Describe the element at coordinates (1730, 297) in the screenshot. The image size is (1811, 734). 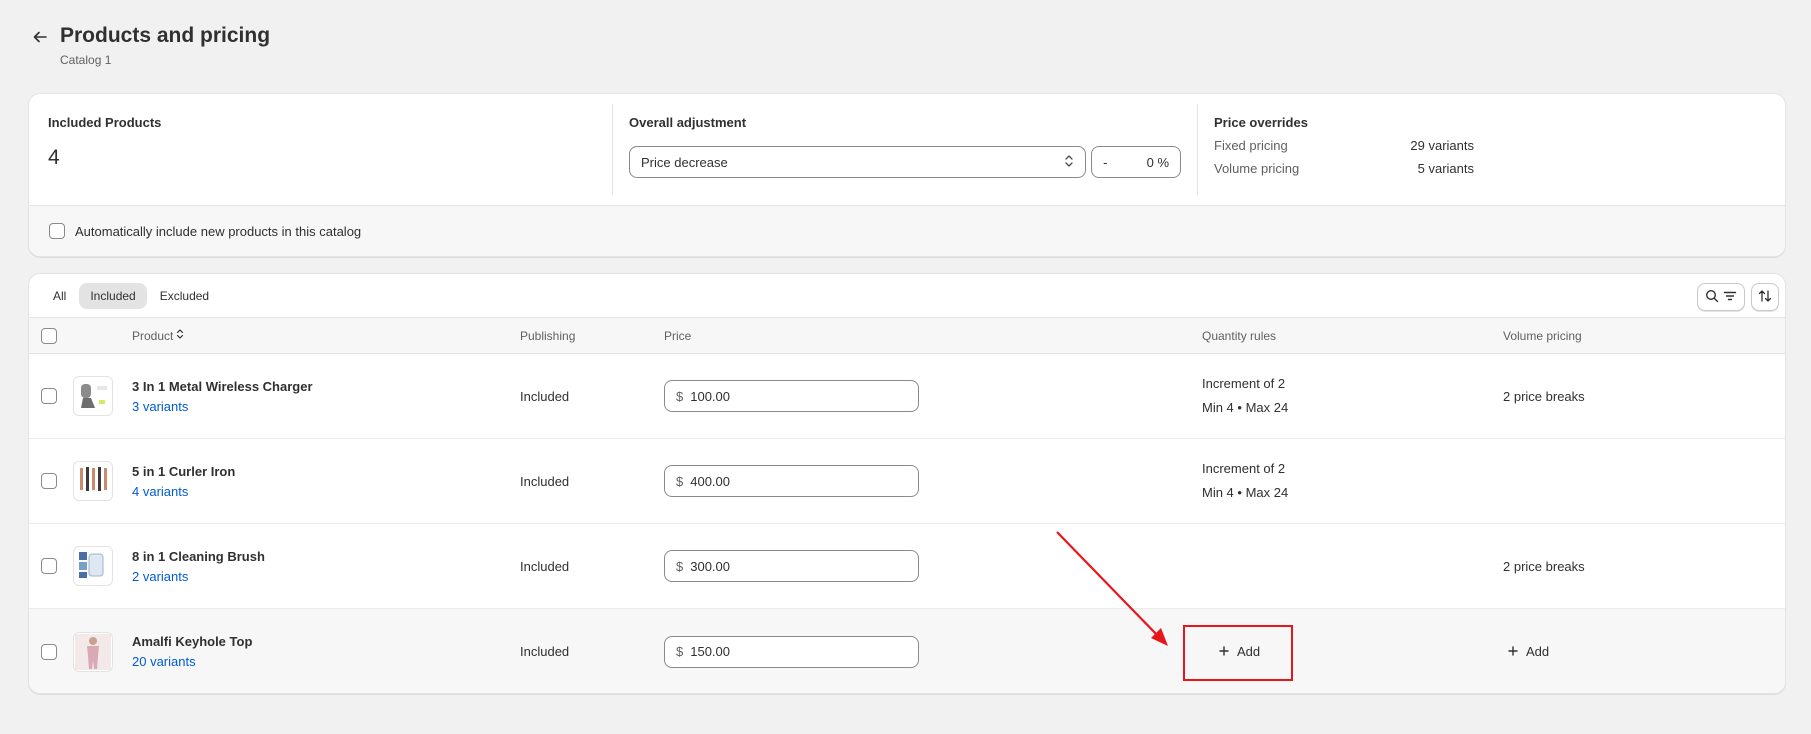
I see `filter-icon` at that location.